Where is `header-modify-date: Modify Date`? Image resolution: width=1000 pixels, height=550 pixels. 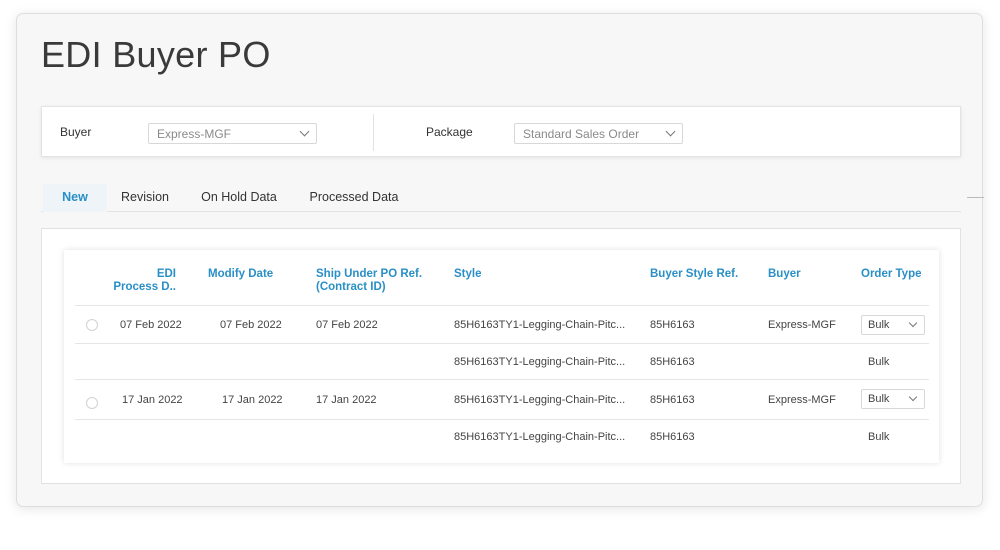
header-modify-date: Modify Date is located at coordinates (240, 274).